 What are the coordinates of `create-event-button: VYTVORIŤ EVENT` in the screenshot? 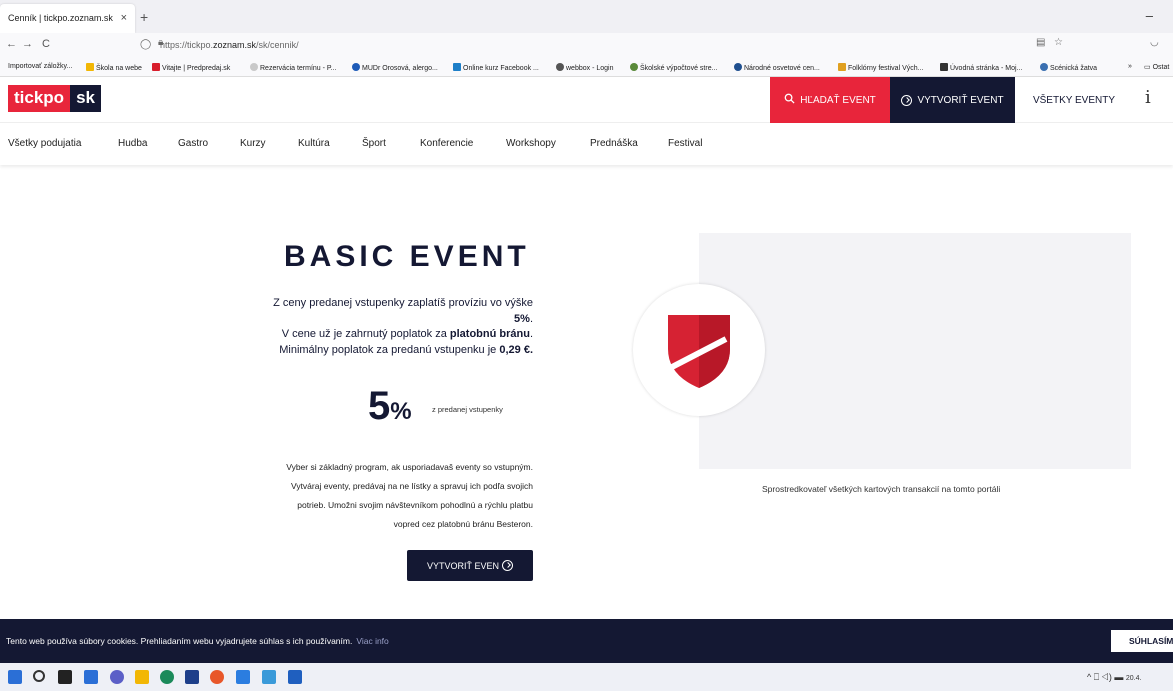 It's located at (952, 100).